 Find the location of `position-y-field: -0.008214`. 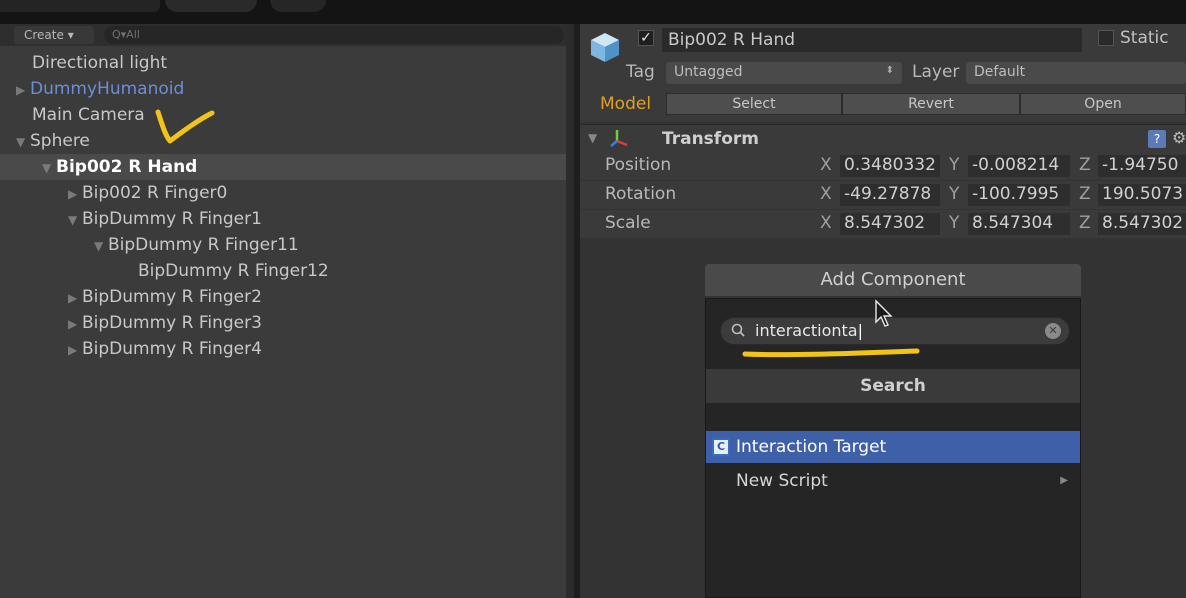

position-y-field: -0.008214 is located at coordinates (1019, 166).